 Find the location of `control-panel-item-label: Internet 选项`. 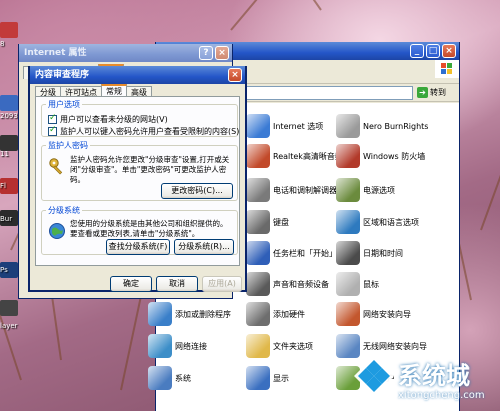

control-panel-item-label: Internet 选项 is located at coordinates (298, 126).